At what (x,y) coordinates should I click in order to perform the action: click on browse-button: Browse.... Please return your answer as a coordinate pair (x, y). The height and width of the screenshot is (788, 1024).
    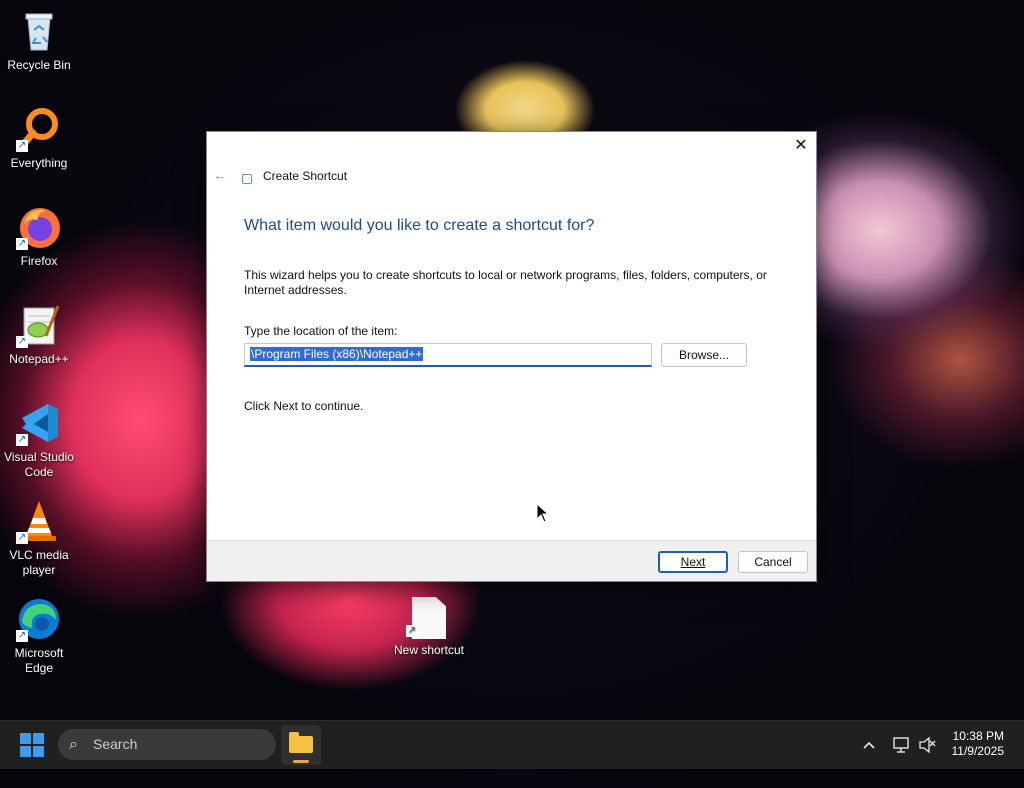
    Looking at the image, I should click on (704, 355).